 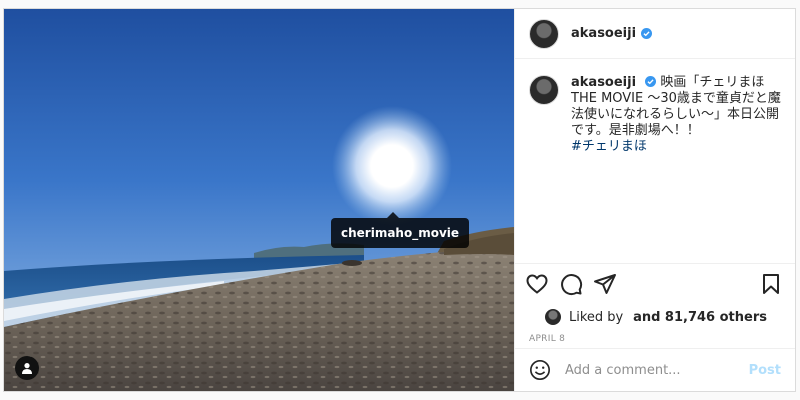 I want to click on avatar, so click(x=544, y=33).